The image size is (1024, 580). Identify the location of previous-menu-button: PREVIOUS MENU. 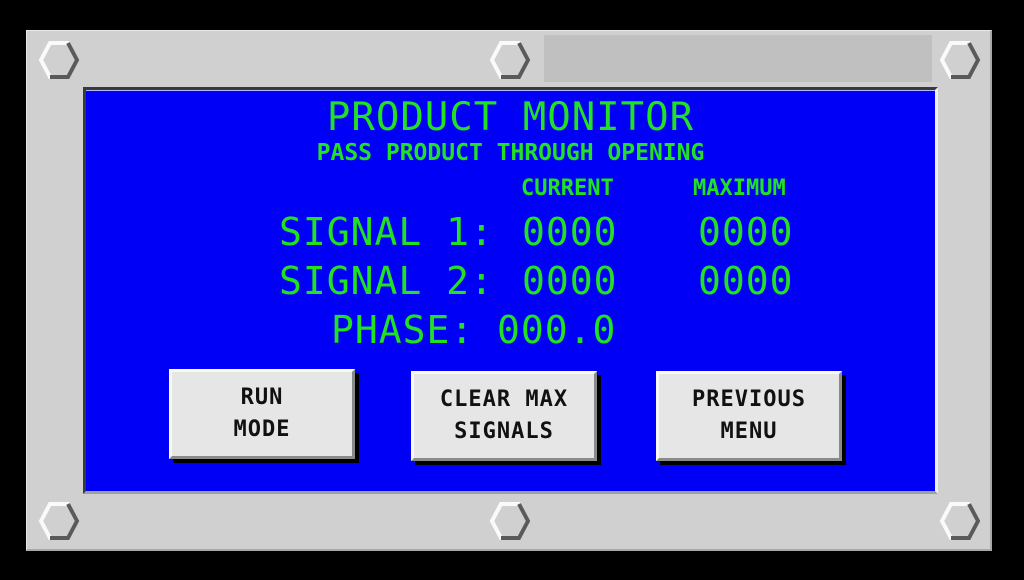
(749, 416).